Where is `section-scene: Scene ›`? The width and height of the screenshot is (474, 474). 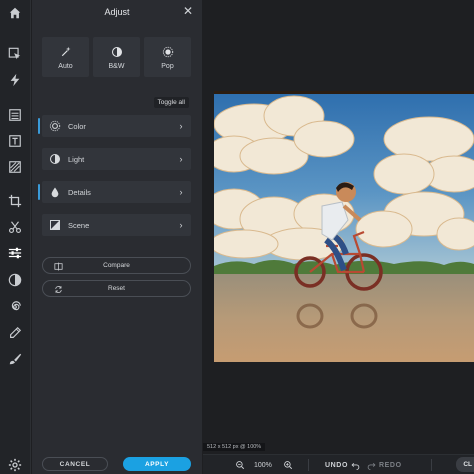
section-scene: Scene › is located at coordinates (116, 225).